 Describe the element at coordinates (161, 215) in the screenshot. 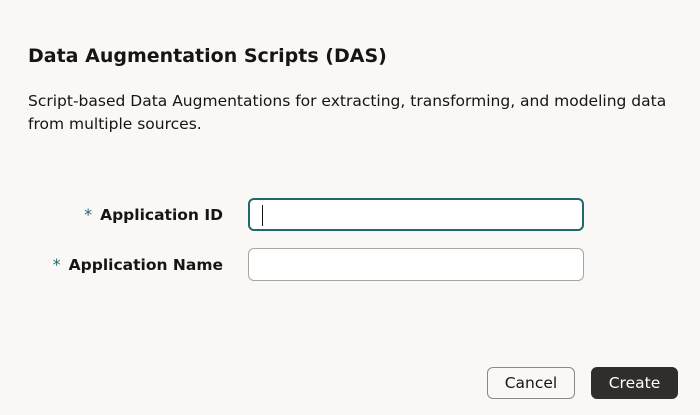

I see `application-id-label: Application ID` at that location.